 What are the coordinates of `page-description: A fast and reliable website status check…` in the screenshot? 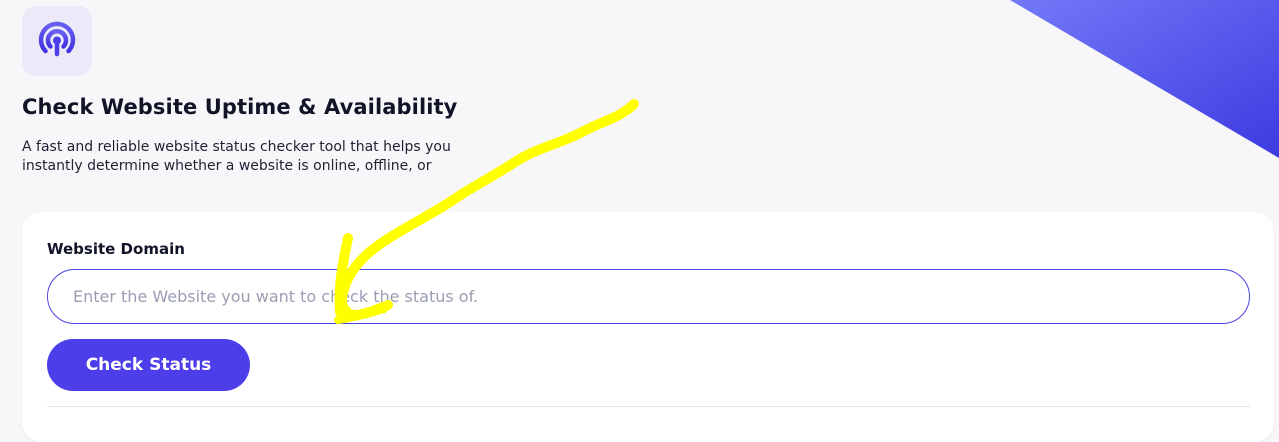 It's located at (236, 156).